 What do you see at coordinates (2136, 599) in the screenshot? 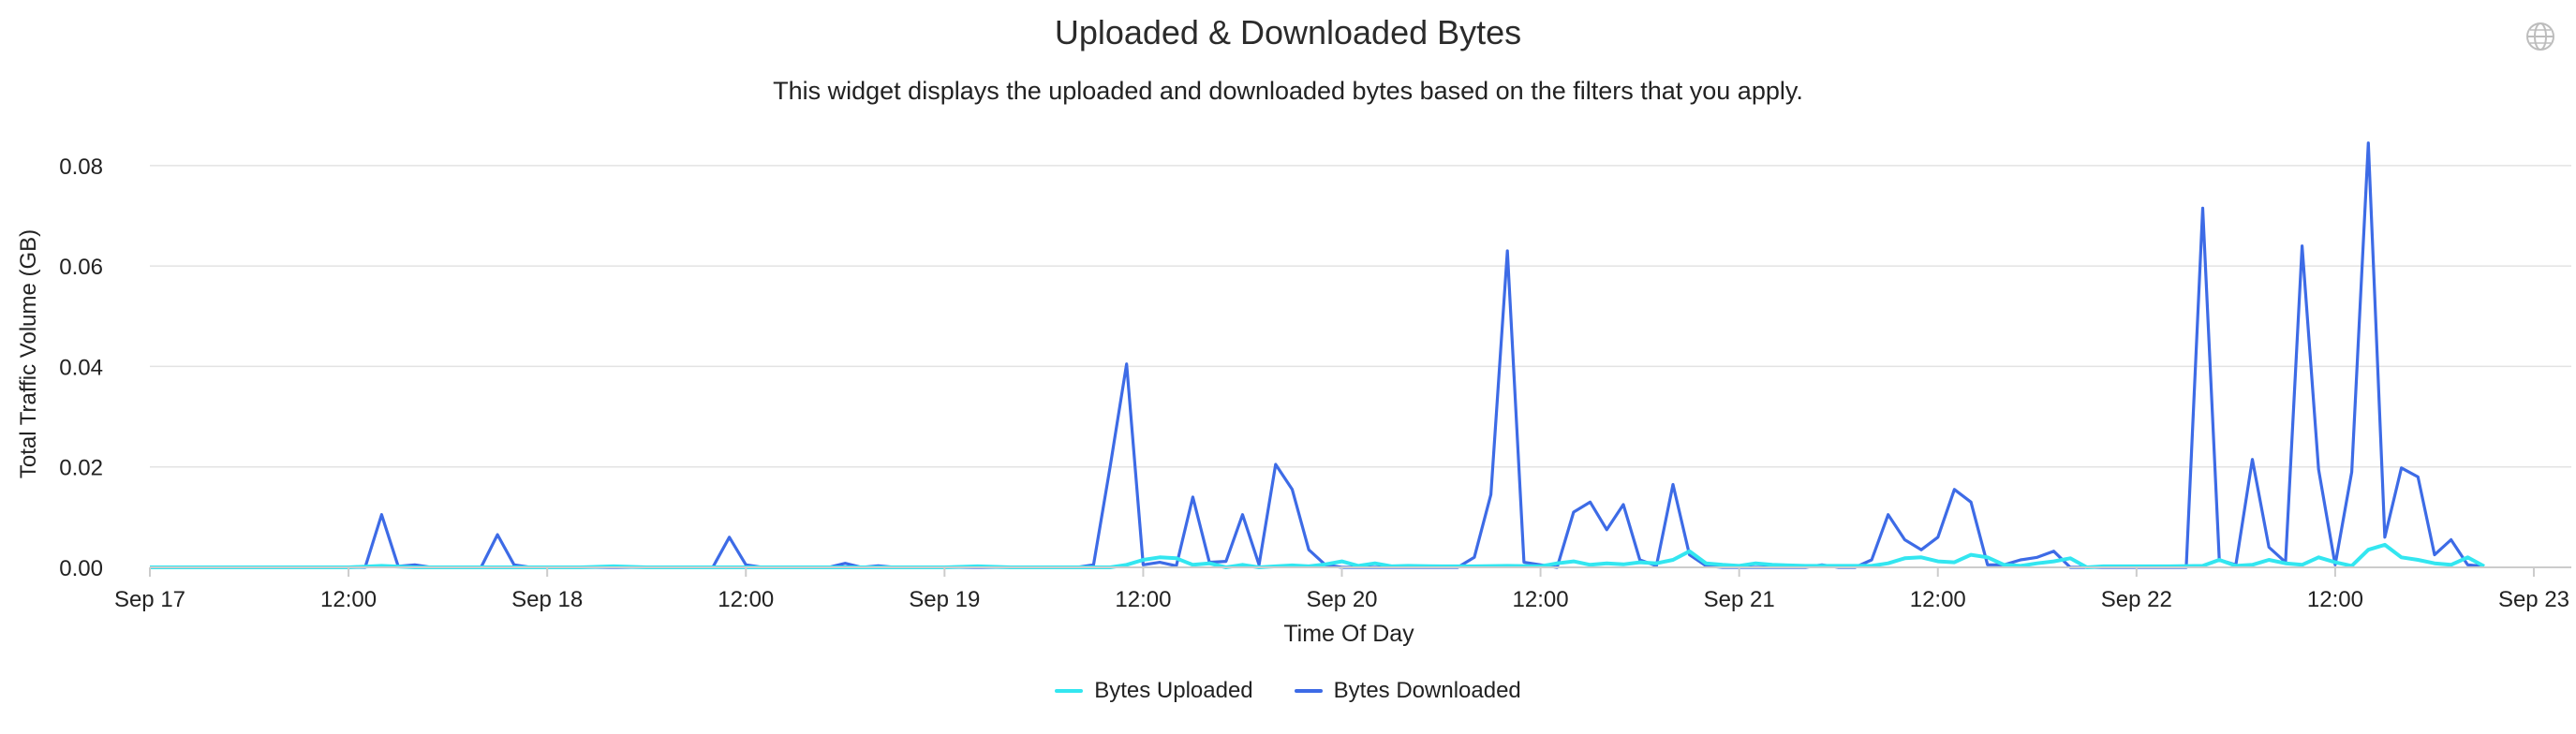
I see `x-tick-label-10: Sep 22` at bounding box center [2136, 599].